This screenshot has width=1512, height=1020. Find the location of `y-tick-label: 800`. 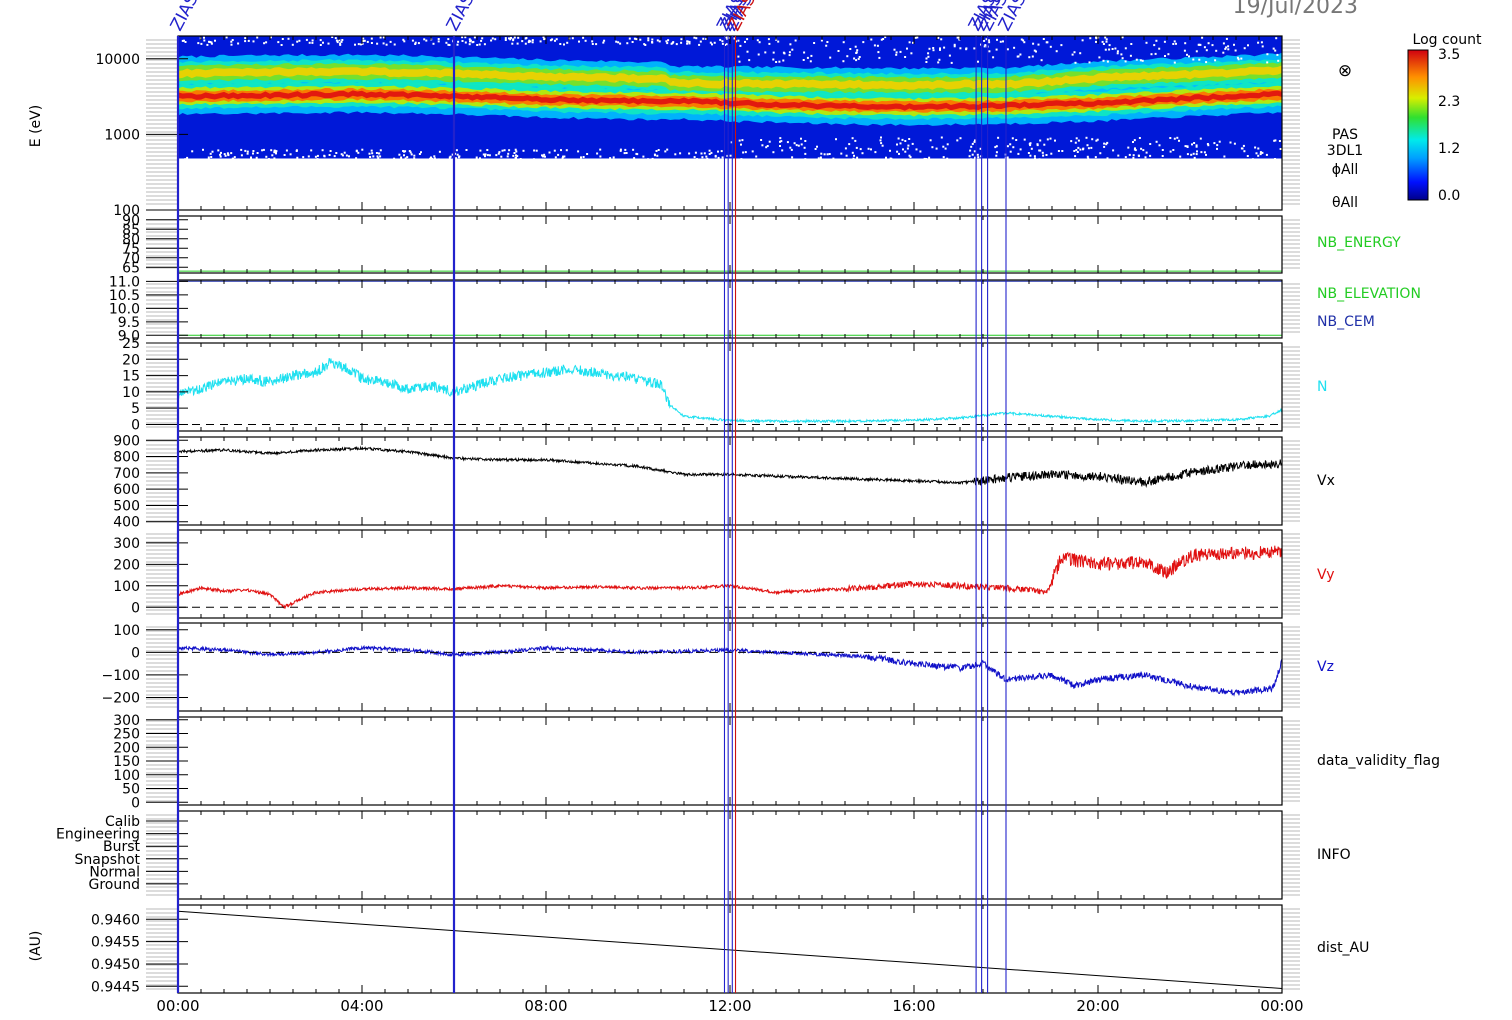

y-tick-label: 800 is located at coordinates (126, 458).